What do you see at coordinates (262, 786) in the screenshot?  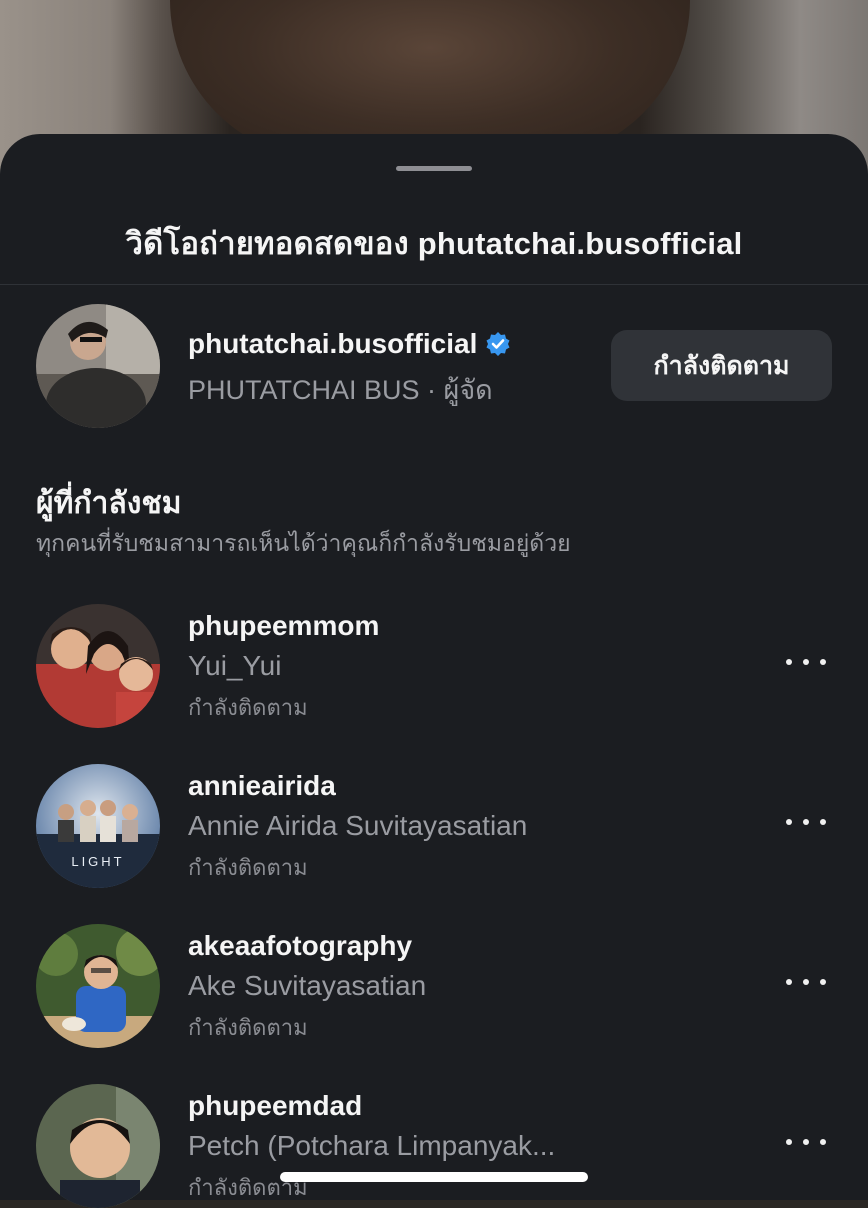 I see `viewer-username: annieairida` at bounding box center [262, 786].